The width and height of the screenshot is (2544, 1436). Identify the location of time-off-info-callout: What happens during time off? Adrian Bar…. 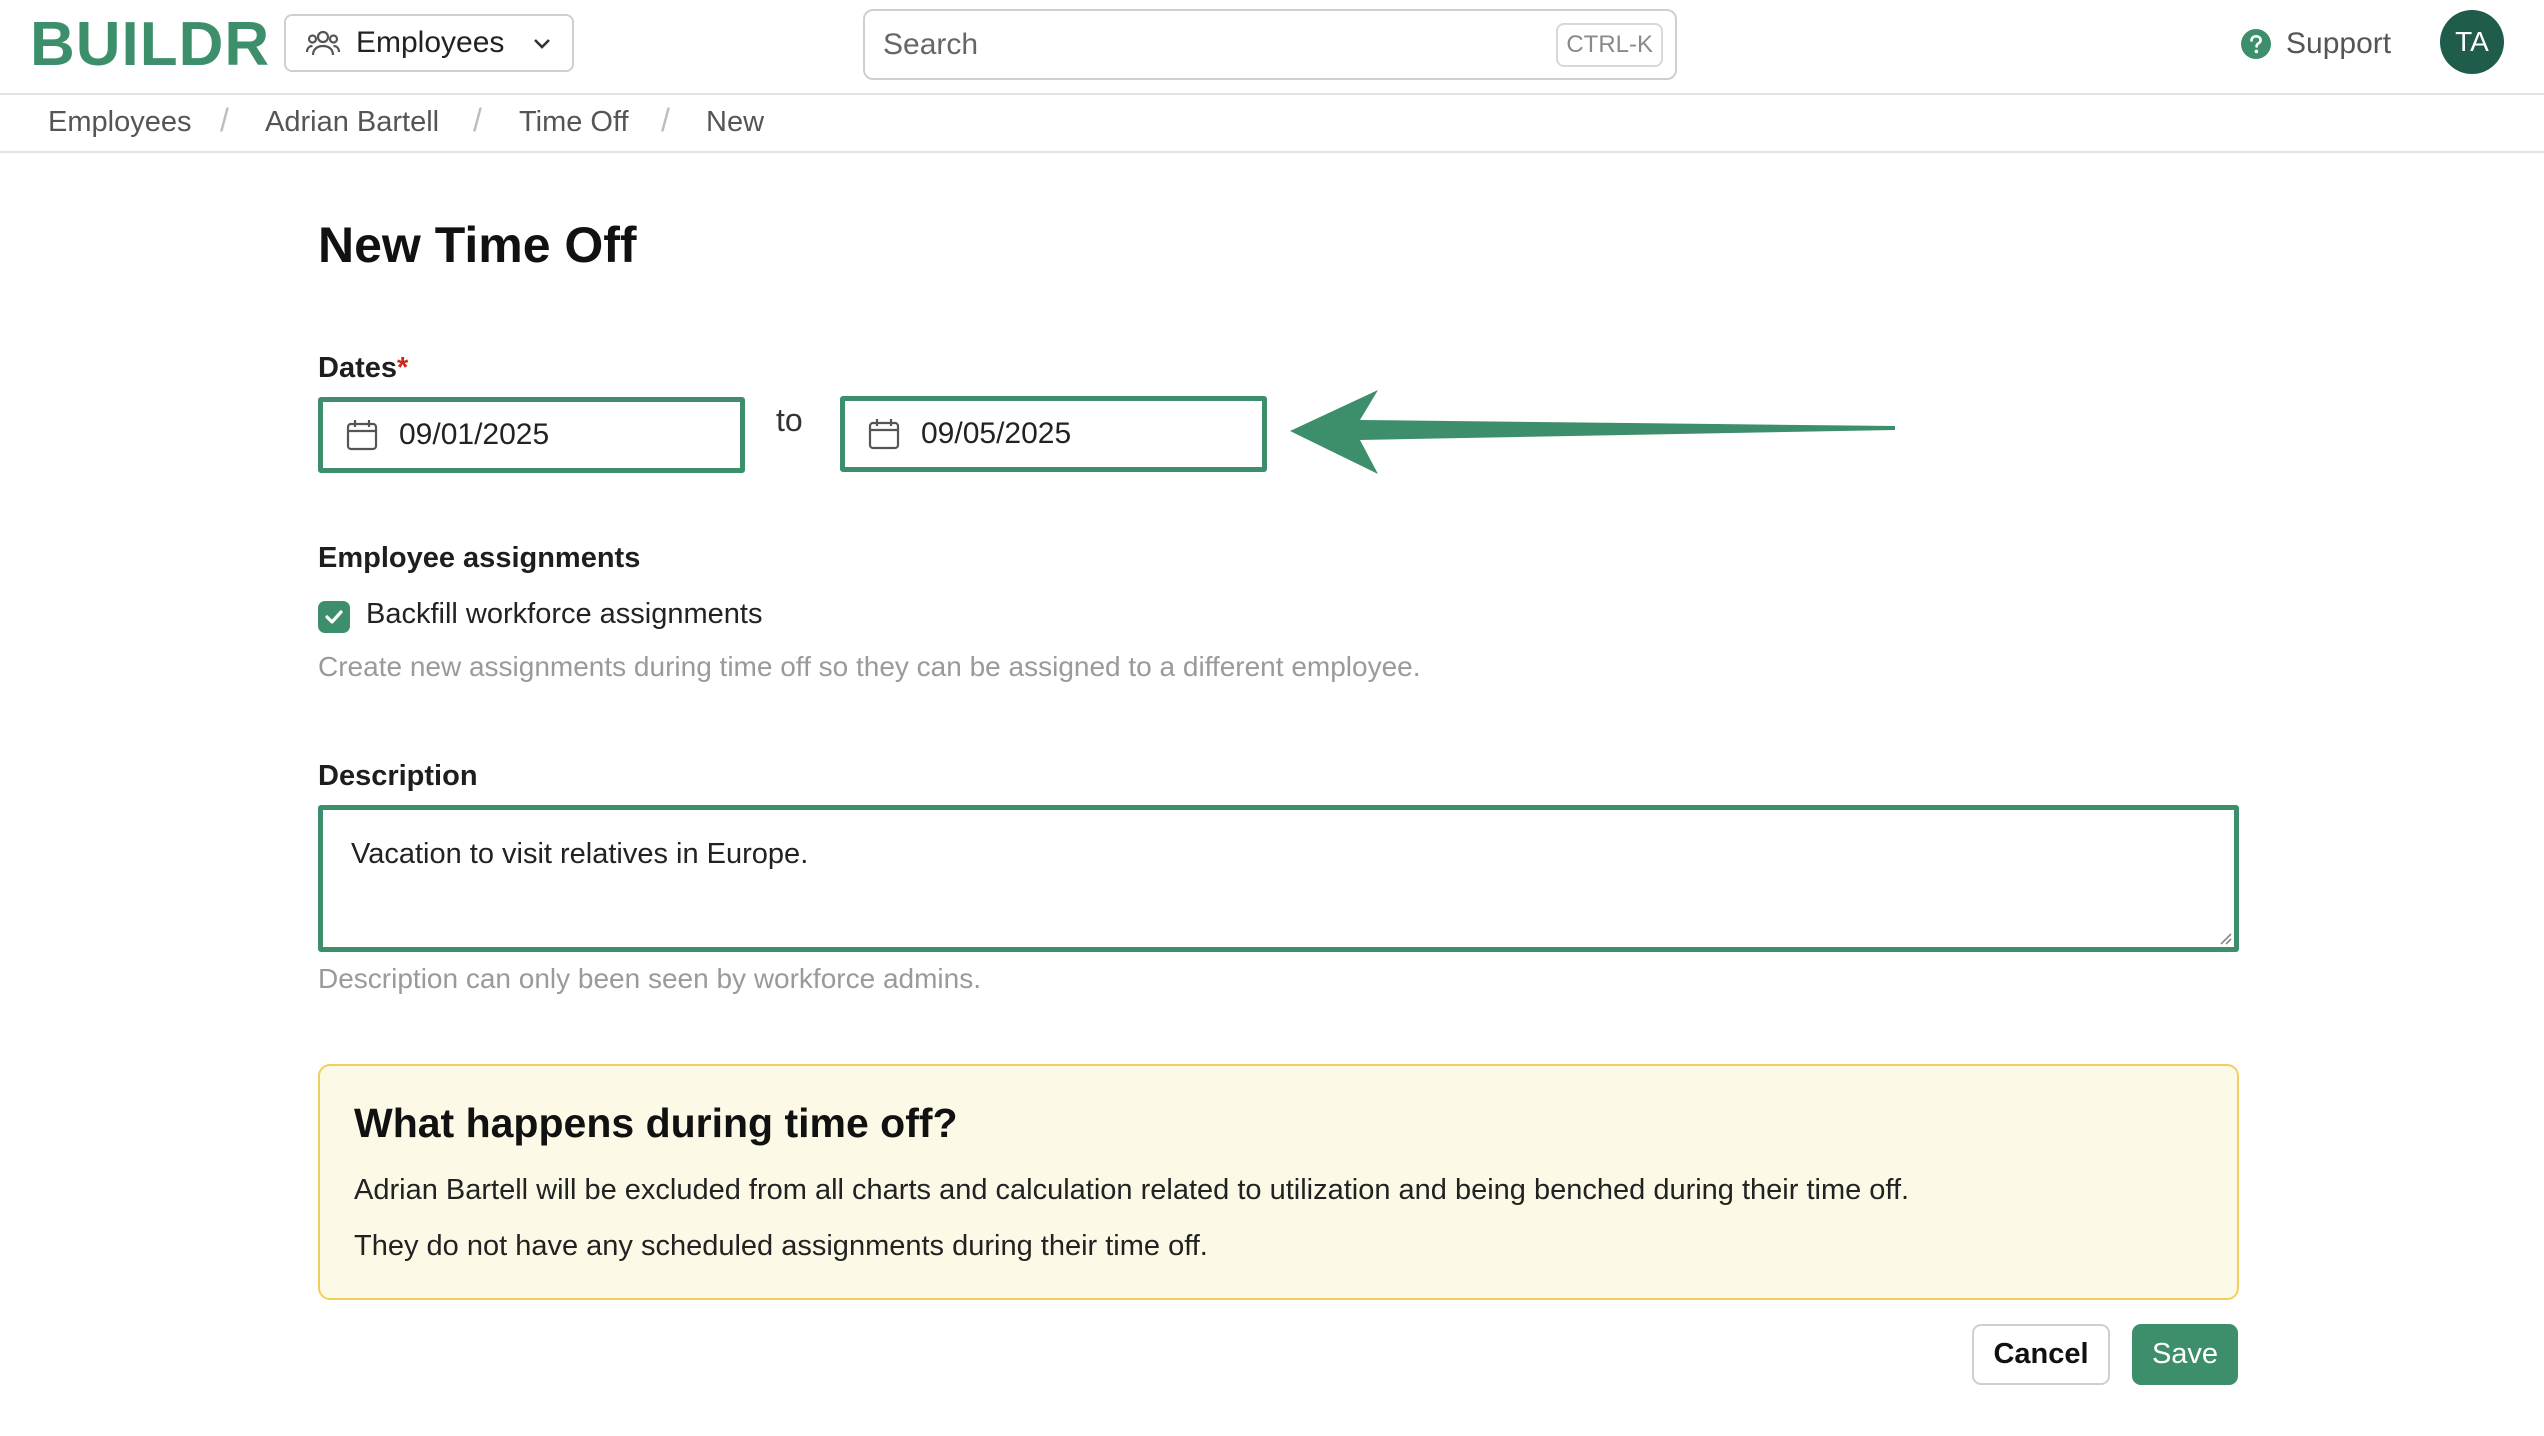
(1278, 1182).